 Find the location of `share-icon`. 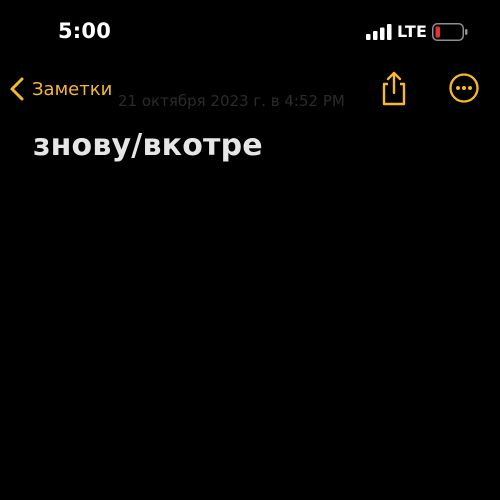

share-icon is located at coordinates (394, 88).